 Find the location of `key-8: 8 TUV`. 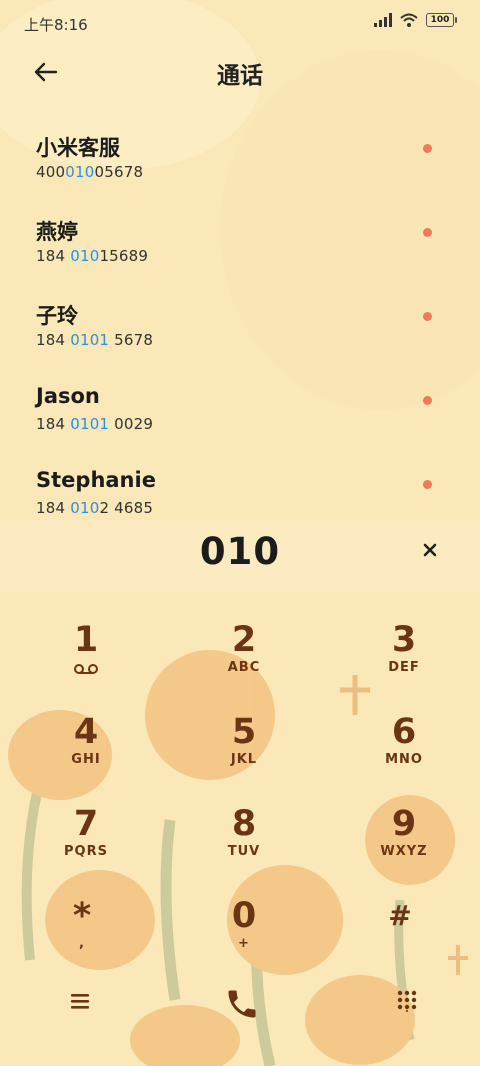

key-8: 8 TUV is located at coordinates (244, 844).